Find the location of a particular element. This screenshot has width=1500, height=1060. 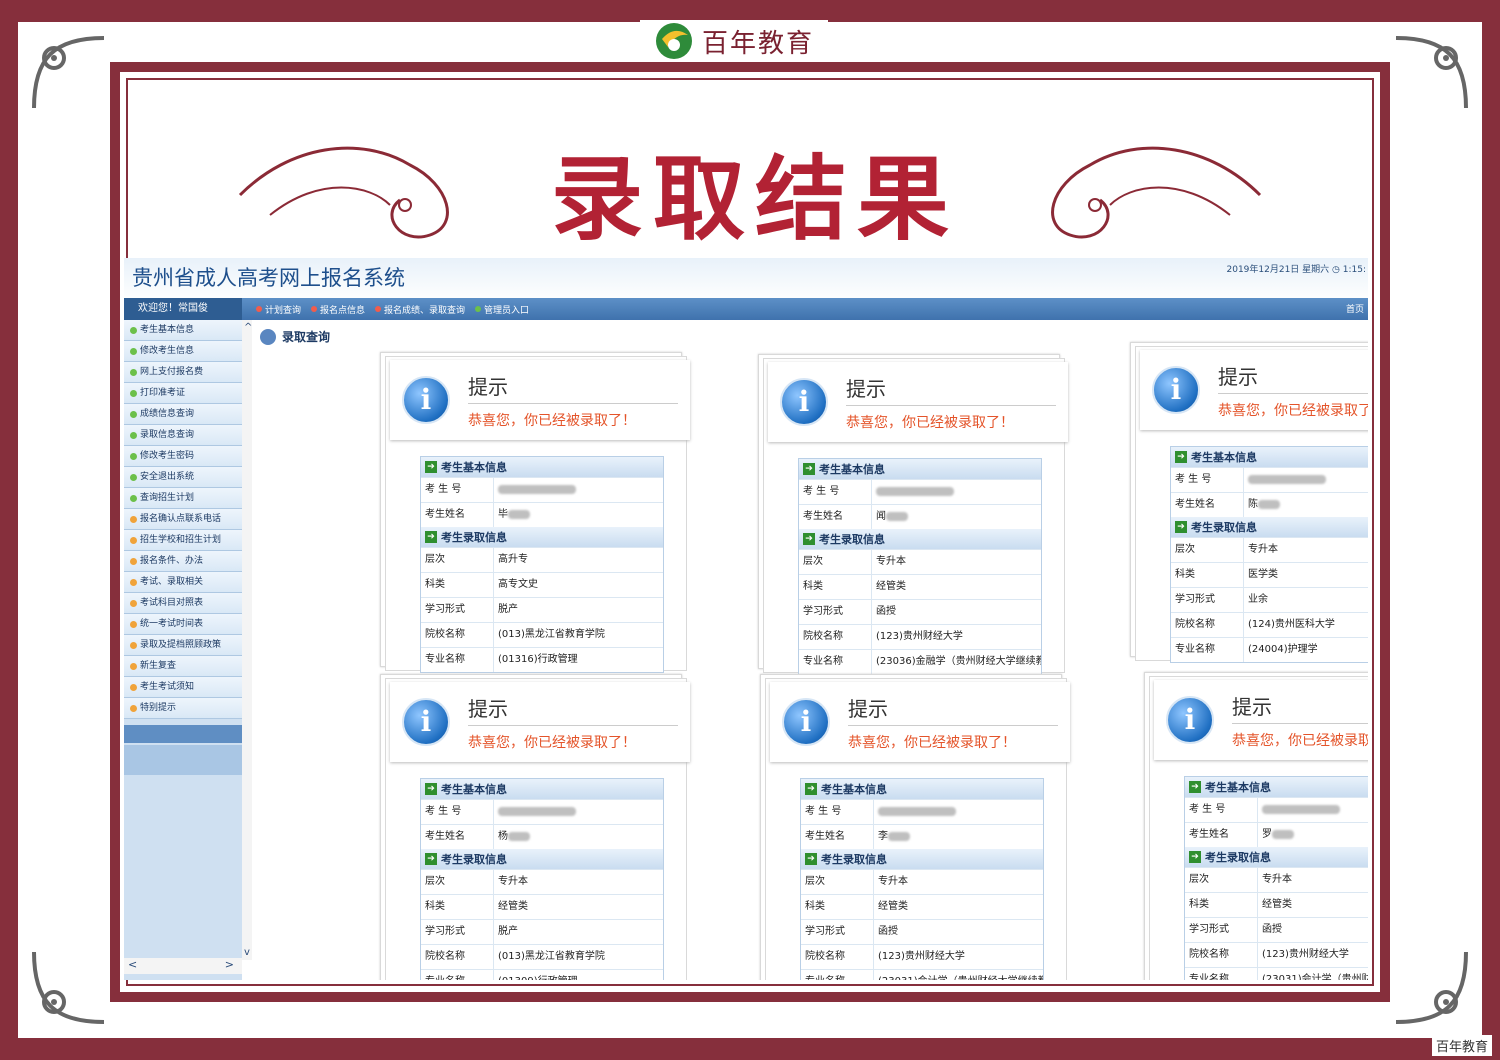

nav-home: 首页 is located at coordinates (1355, 308).